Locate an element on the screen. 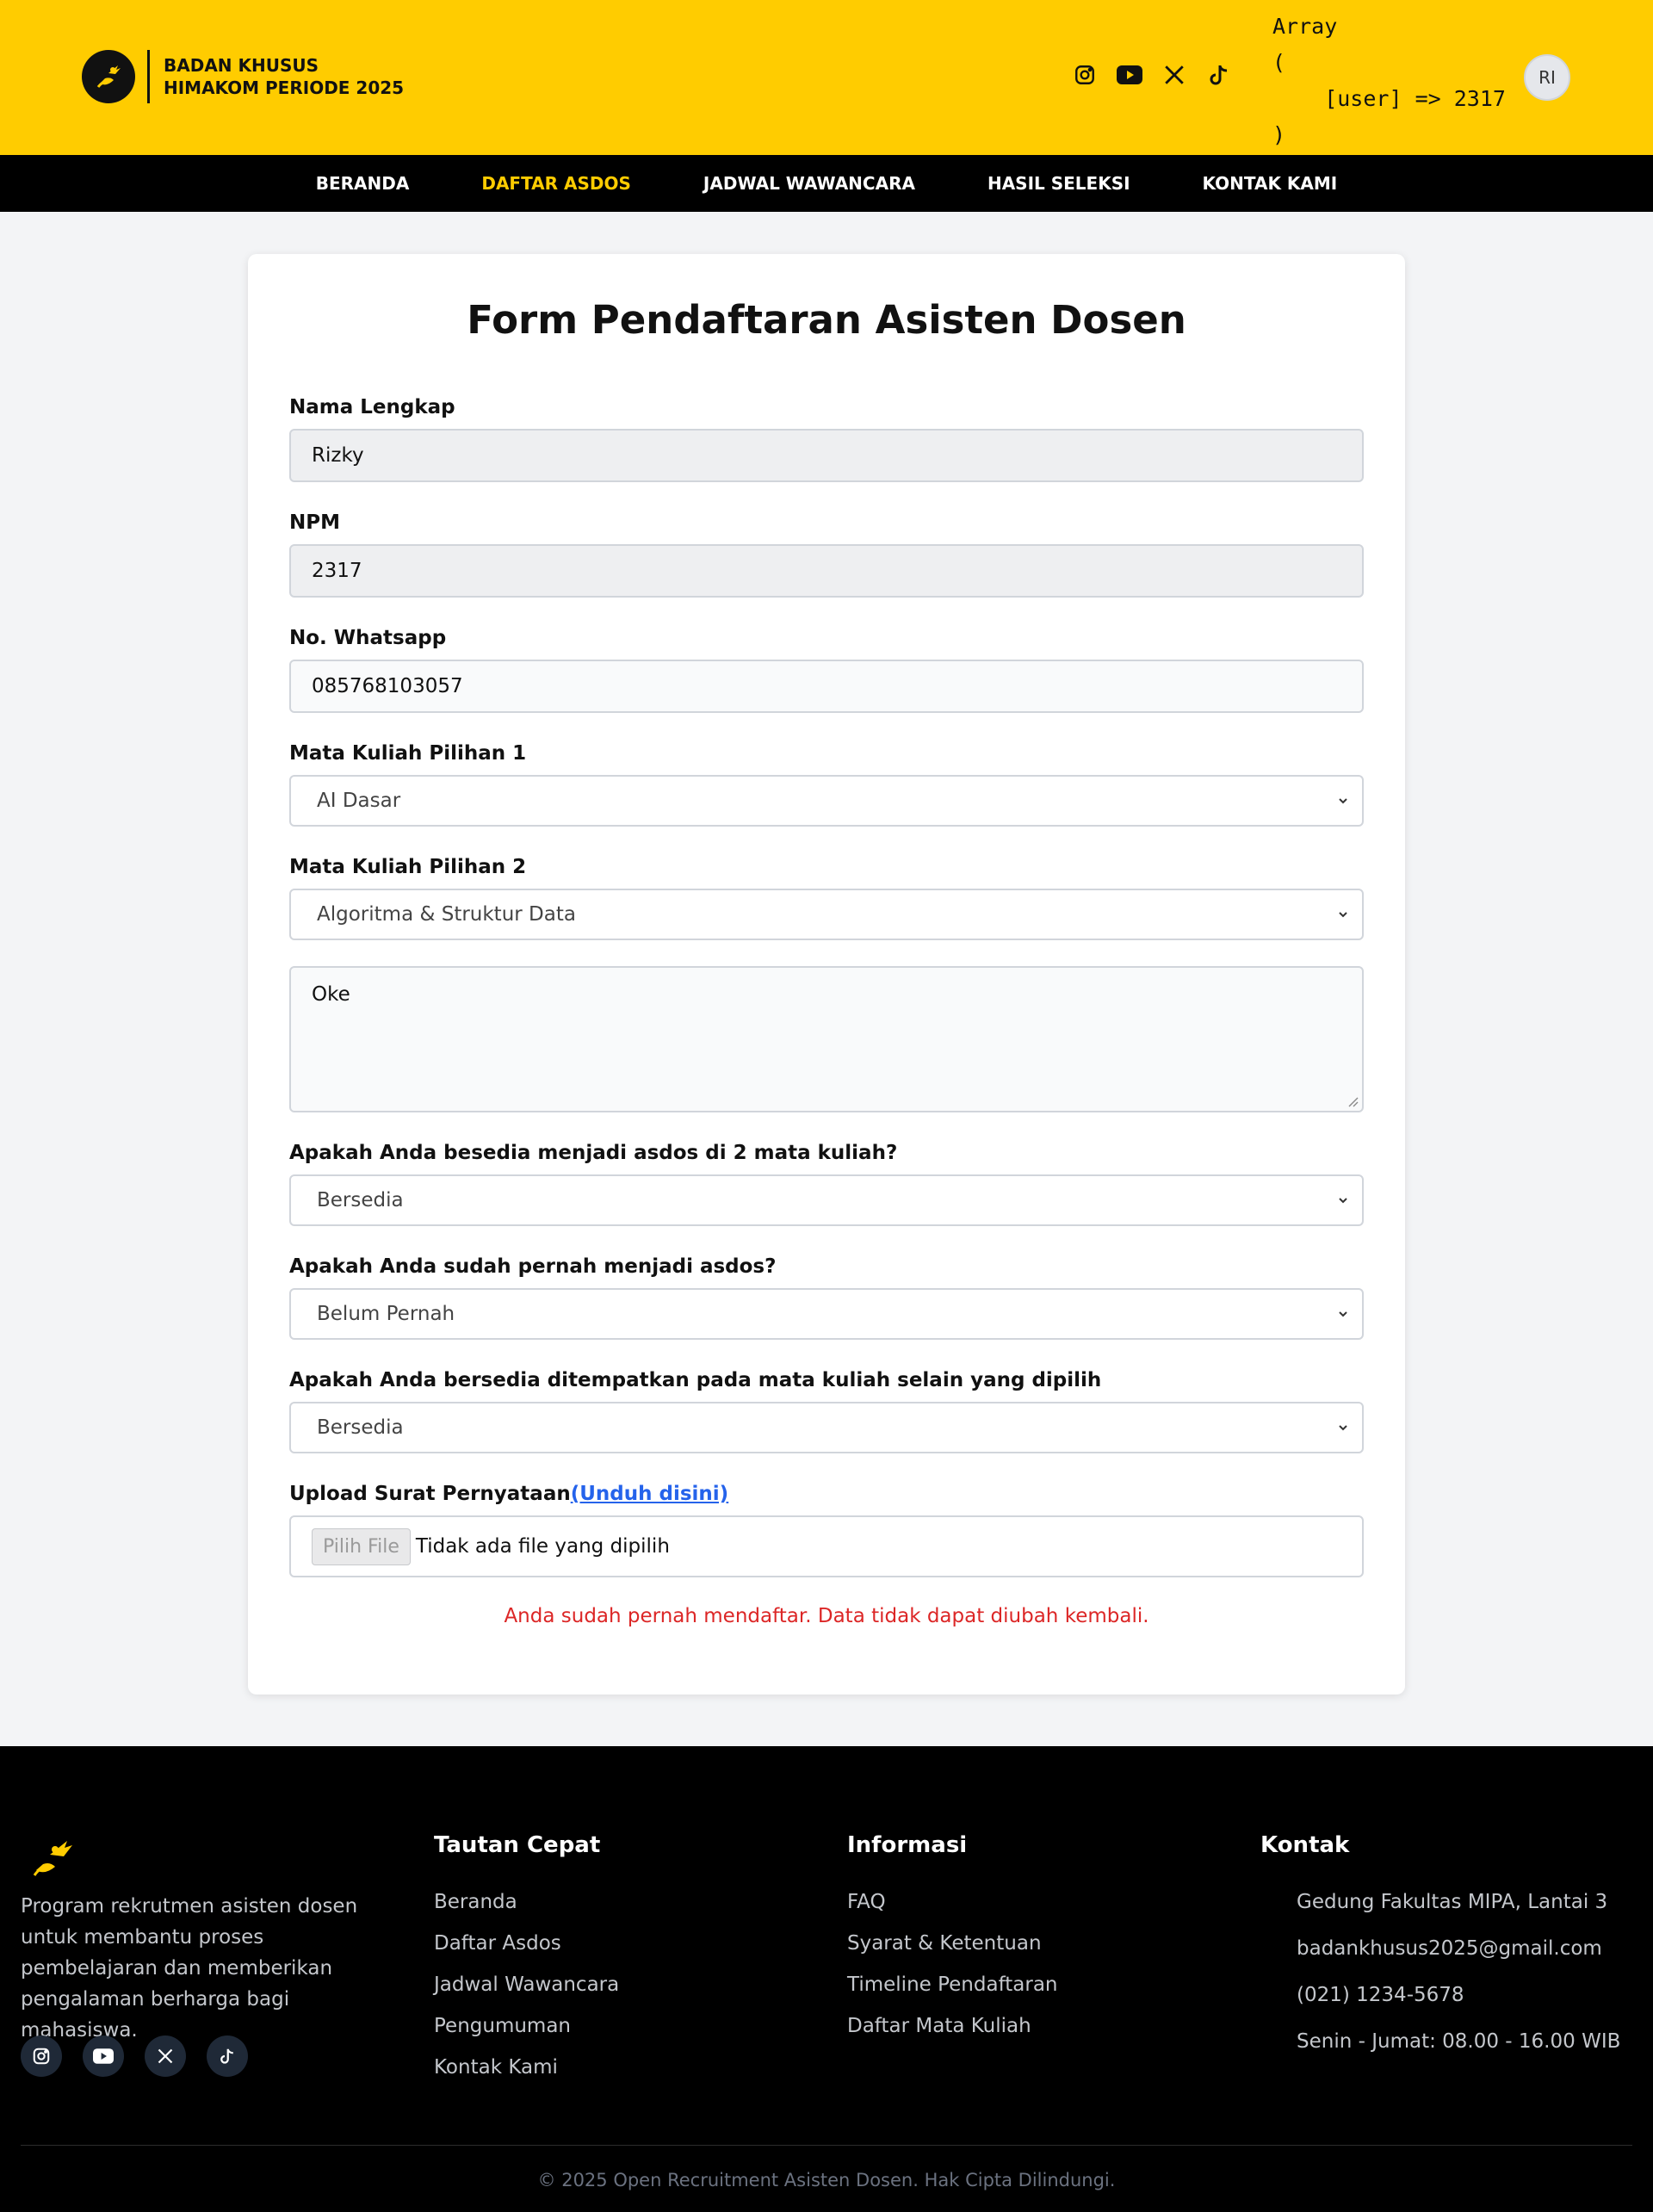 This screenshot has width=1653, height=2212. choose-file-button: Pilih File is located at coordinates (362, 1546).